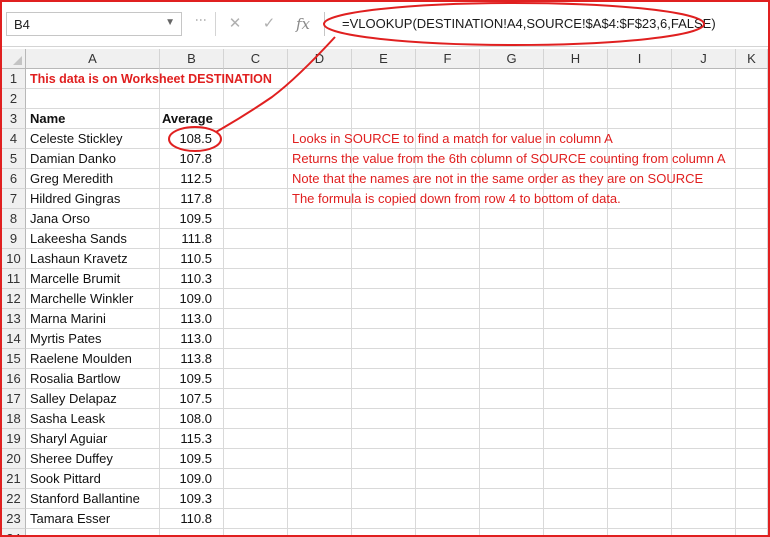 The width and height of the screenshot is (770, 537). I want to click on row-header-23: 23, so click(14, 519).